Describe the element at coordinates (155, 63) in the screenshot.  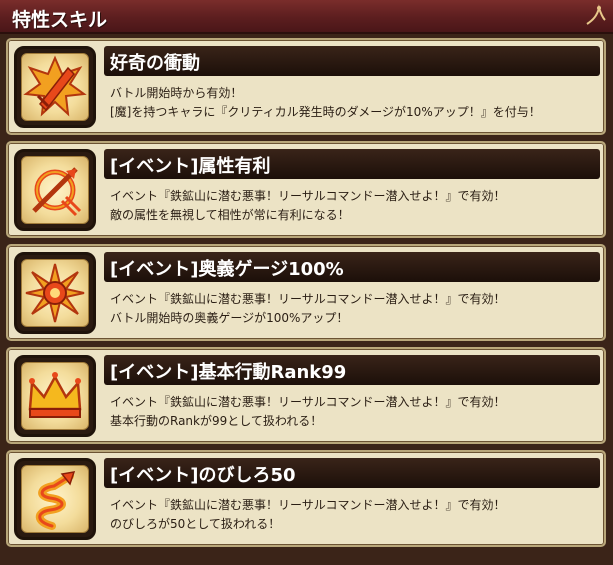
I see `skill-title: 好奇の衝動` at that location.